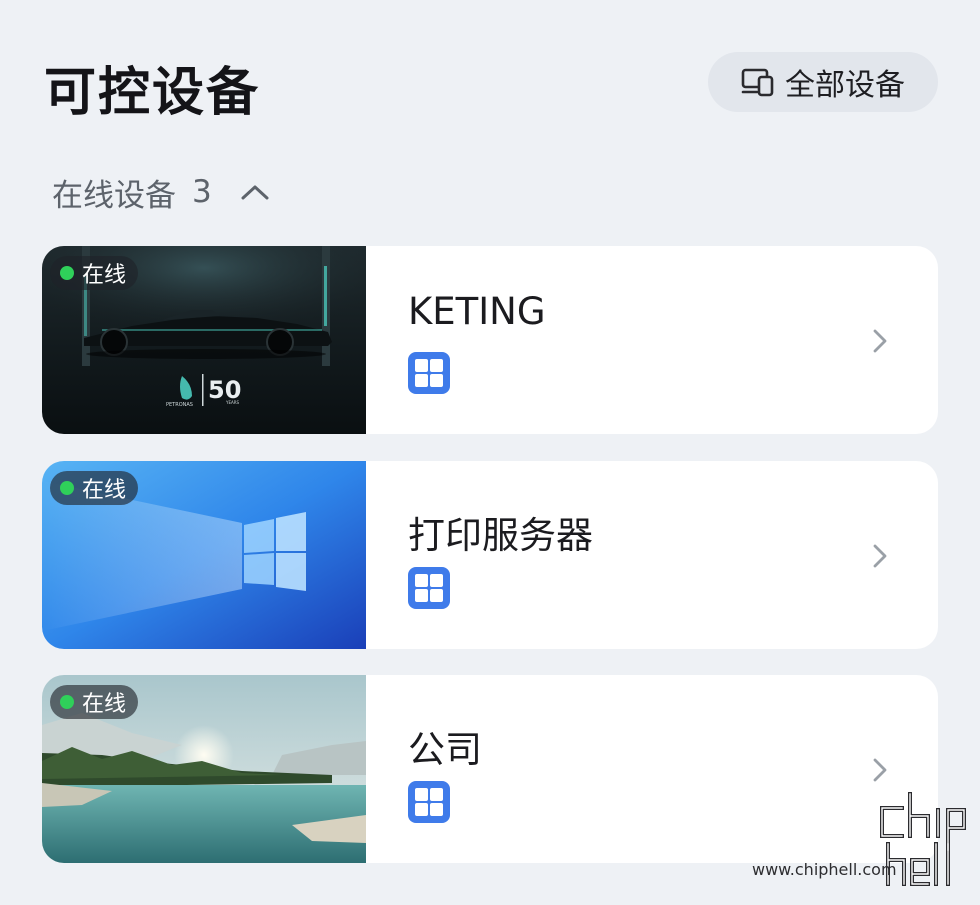 This screenshot has width=980, height=905. Describe the element at coordinates (477, 311) in the screenshot. I see `device-name: KETING` at that location.